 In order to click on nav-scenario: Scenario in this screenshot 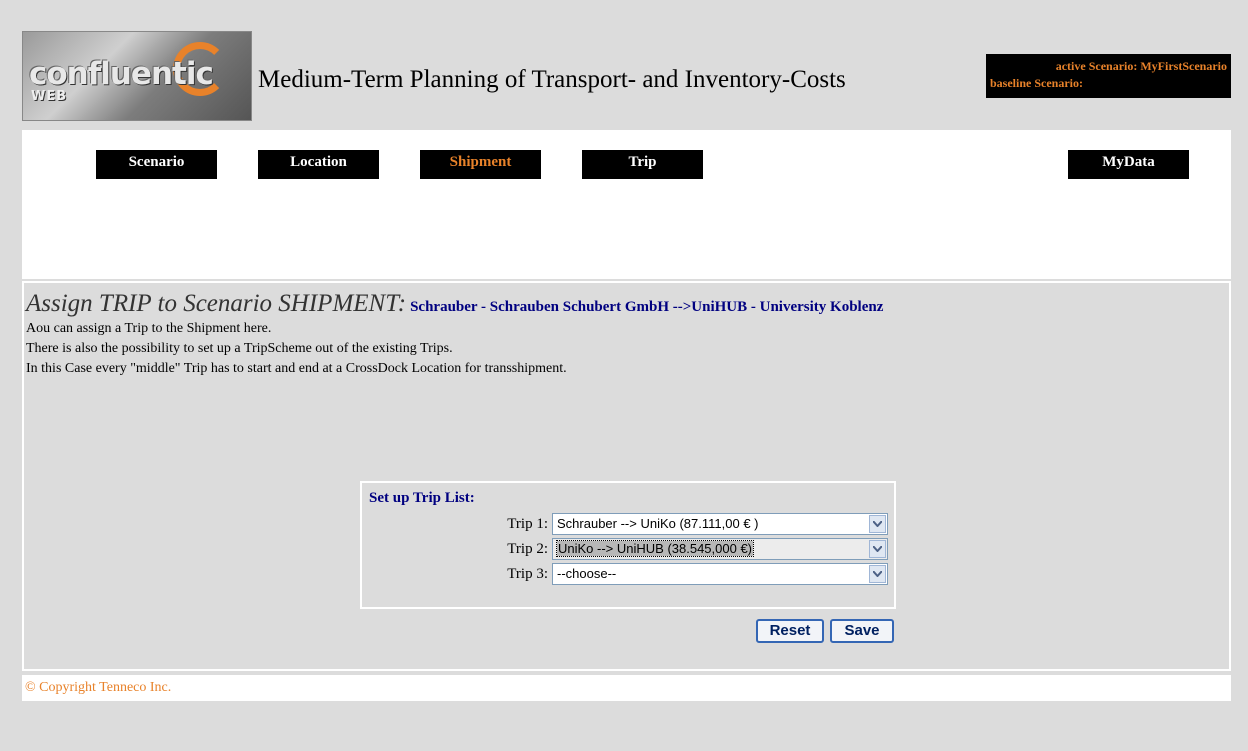, I will do `click(156, 164)`.